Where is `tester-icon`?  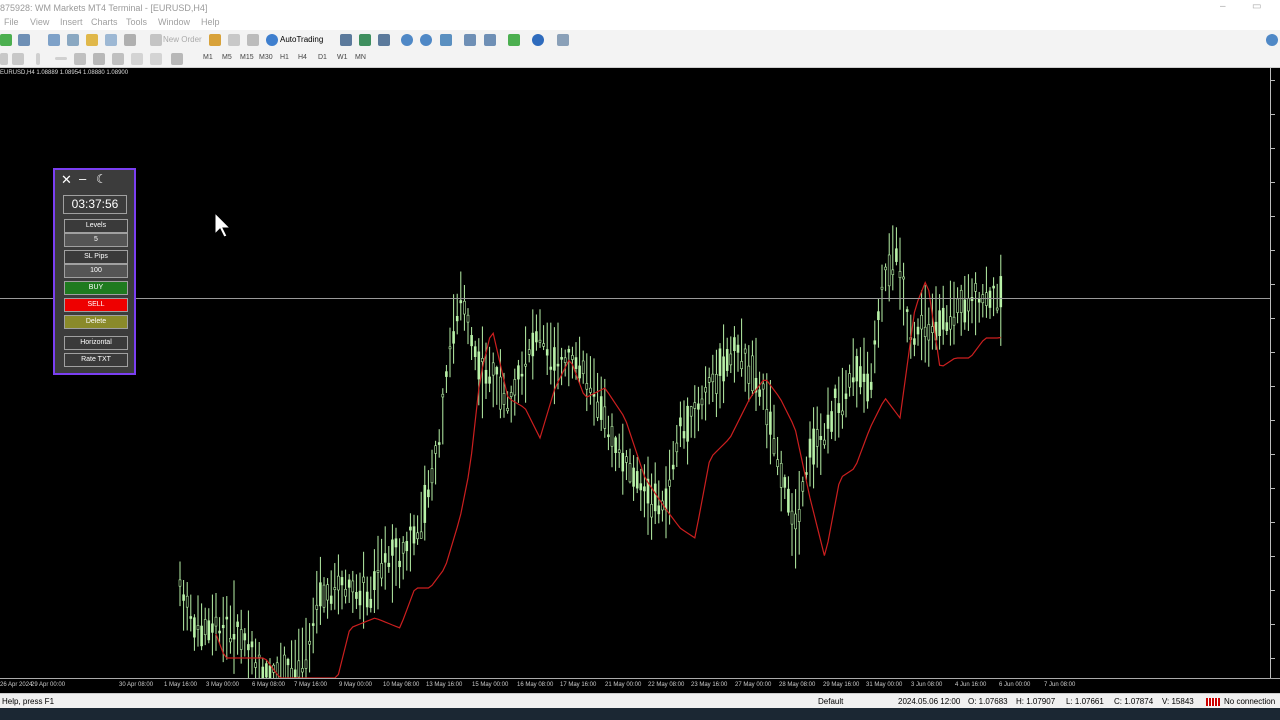 tester-icon is located at coordinates (130, 40).